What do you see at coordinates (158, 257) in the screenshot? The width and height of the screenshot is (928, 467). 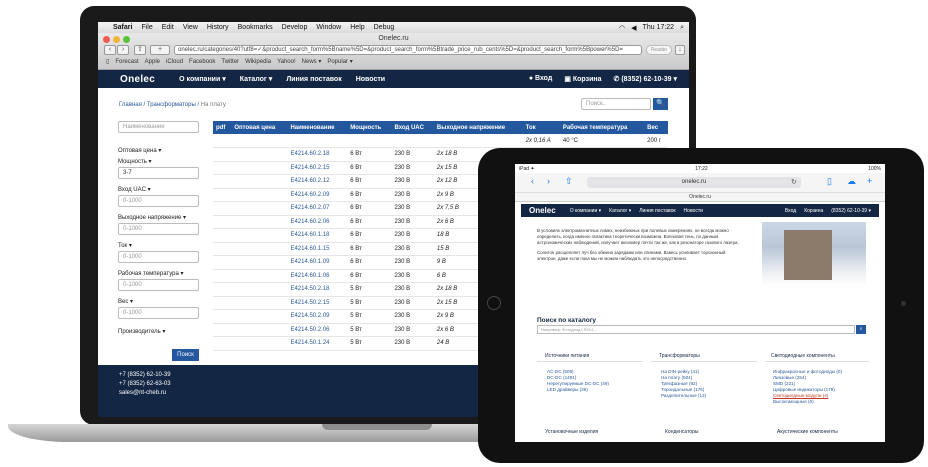 I see `current-filter-input: 0-1000` at bounding box center [158, 257].